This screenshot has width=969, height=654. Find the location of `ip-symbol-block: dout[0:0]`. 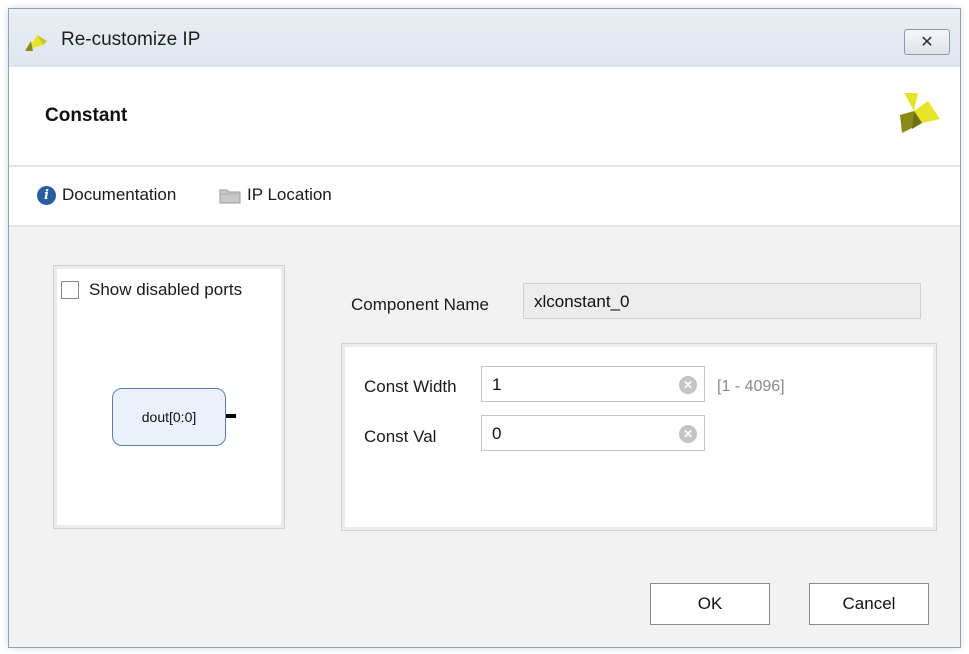

ip-symbol-block: dout[0:0] is located at coordinates (169, 417).